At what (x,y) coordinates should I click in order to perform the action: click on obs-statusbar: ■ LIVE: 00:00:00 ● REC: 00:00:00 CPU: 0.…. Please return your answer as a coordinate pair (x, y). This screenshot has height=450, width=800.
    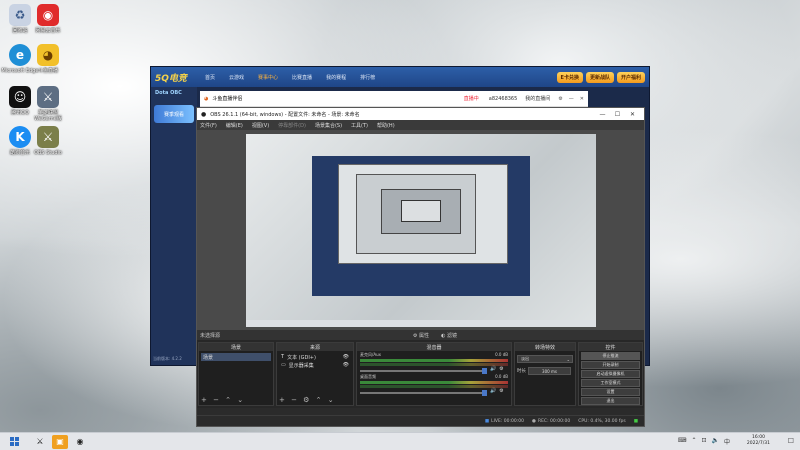
    Looking at the image, I should click on (420, 420).